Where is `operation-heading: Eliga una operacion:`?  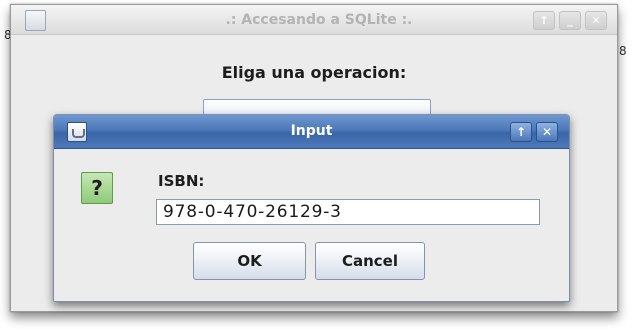
operation-heading: Eliga una operacion: is located at coordinates (314, 72).